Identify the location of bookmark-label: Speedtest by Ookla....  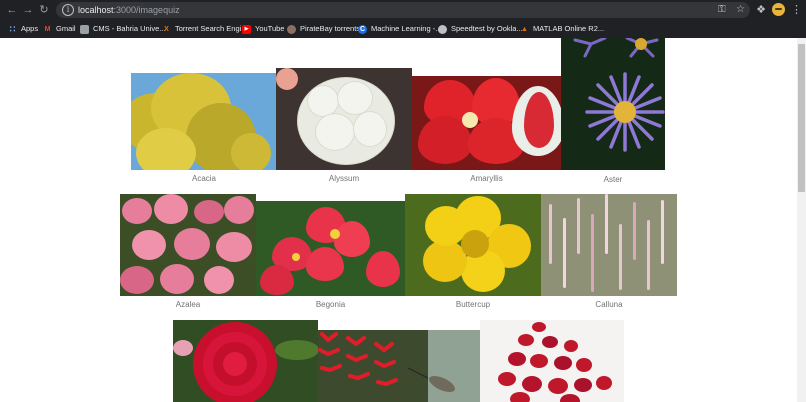
(487, 28).